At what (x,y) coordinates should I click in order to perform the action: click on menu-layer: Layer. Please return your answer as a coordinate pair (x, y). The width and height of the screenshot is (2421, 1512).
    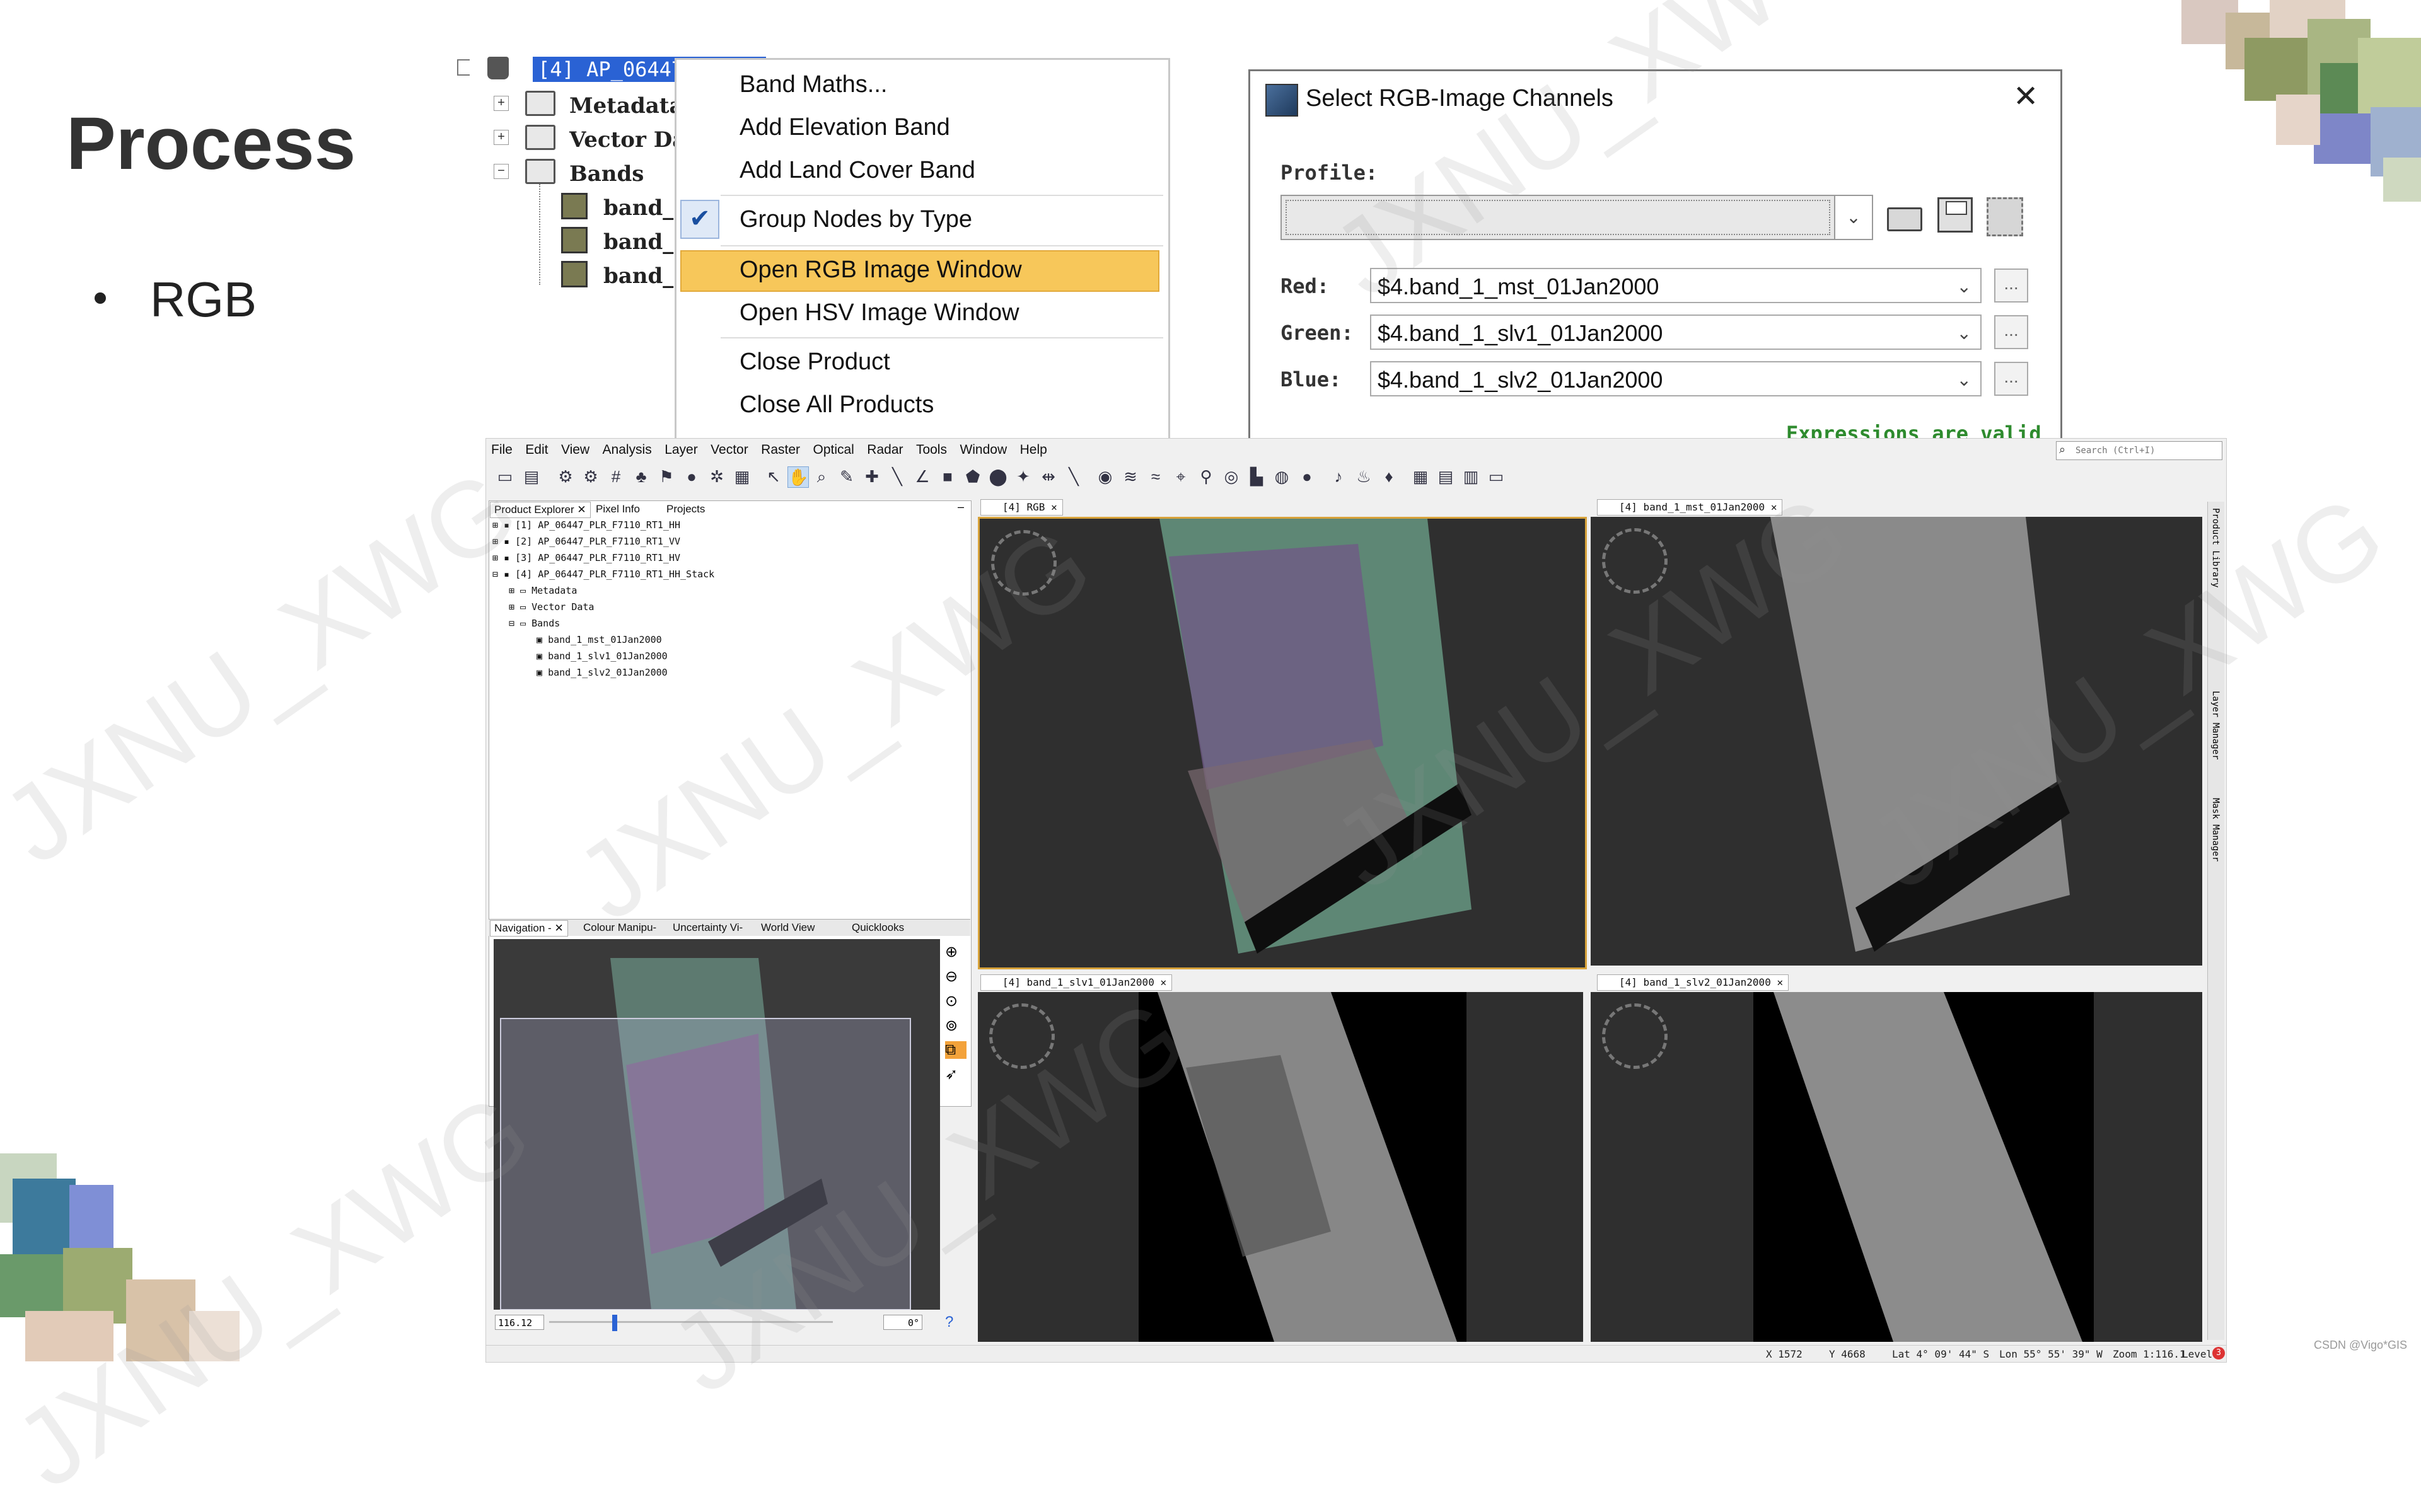
    Looking at the image, I should click on (682, 450).